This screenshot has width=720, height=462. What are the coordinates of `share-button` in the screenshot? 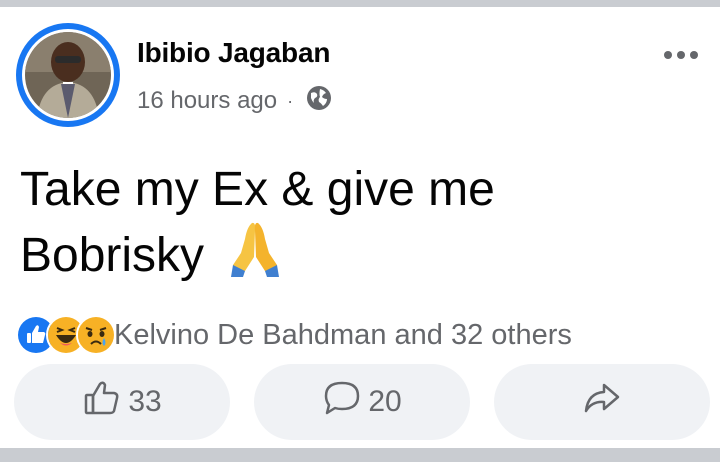 It's located at (602, 402).